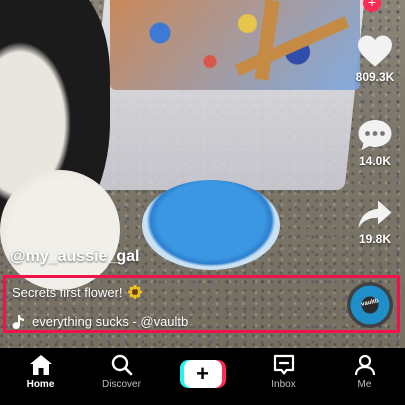 The image size is (405, 405). Describe the element at coordinates (375, 77) in the screenshot. I see `like-count: 809.3K` at that location.